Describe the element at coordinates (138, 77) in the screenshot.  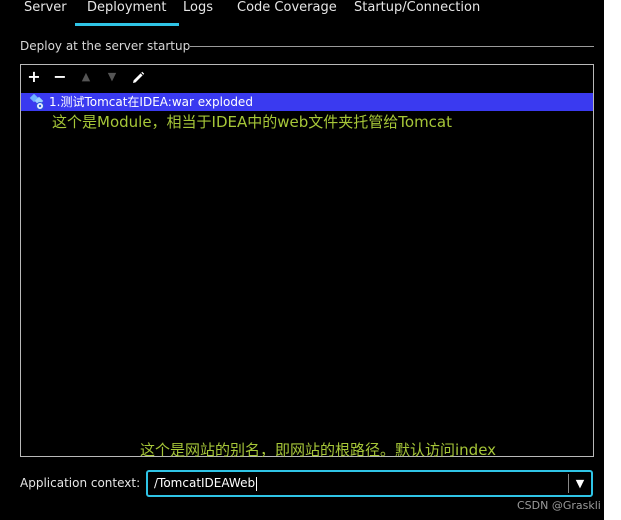
I see `pencil-icon` at that location.